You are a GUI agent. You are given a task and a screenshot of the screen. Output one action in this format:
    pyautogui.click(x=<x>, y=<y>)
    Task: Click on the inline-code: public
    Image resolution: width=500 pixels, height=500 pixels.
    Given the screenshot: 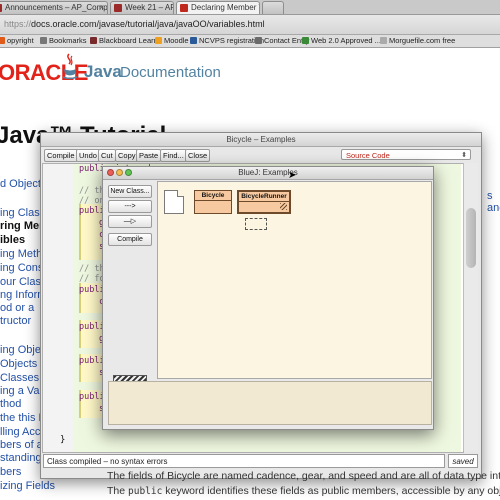 What is the action you would take?
    pyautogui.click(x=145, y=491)
    